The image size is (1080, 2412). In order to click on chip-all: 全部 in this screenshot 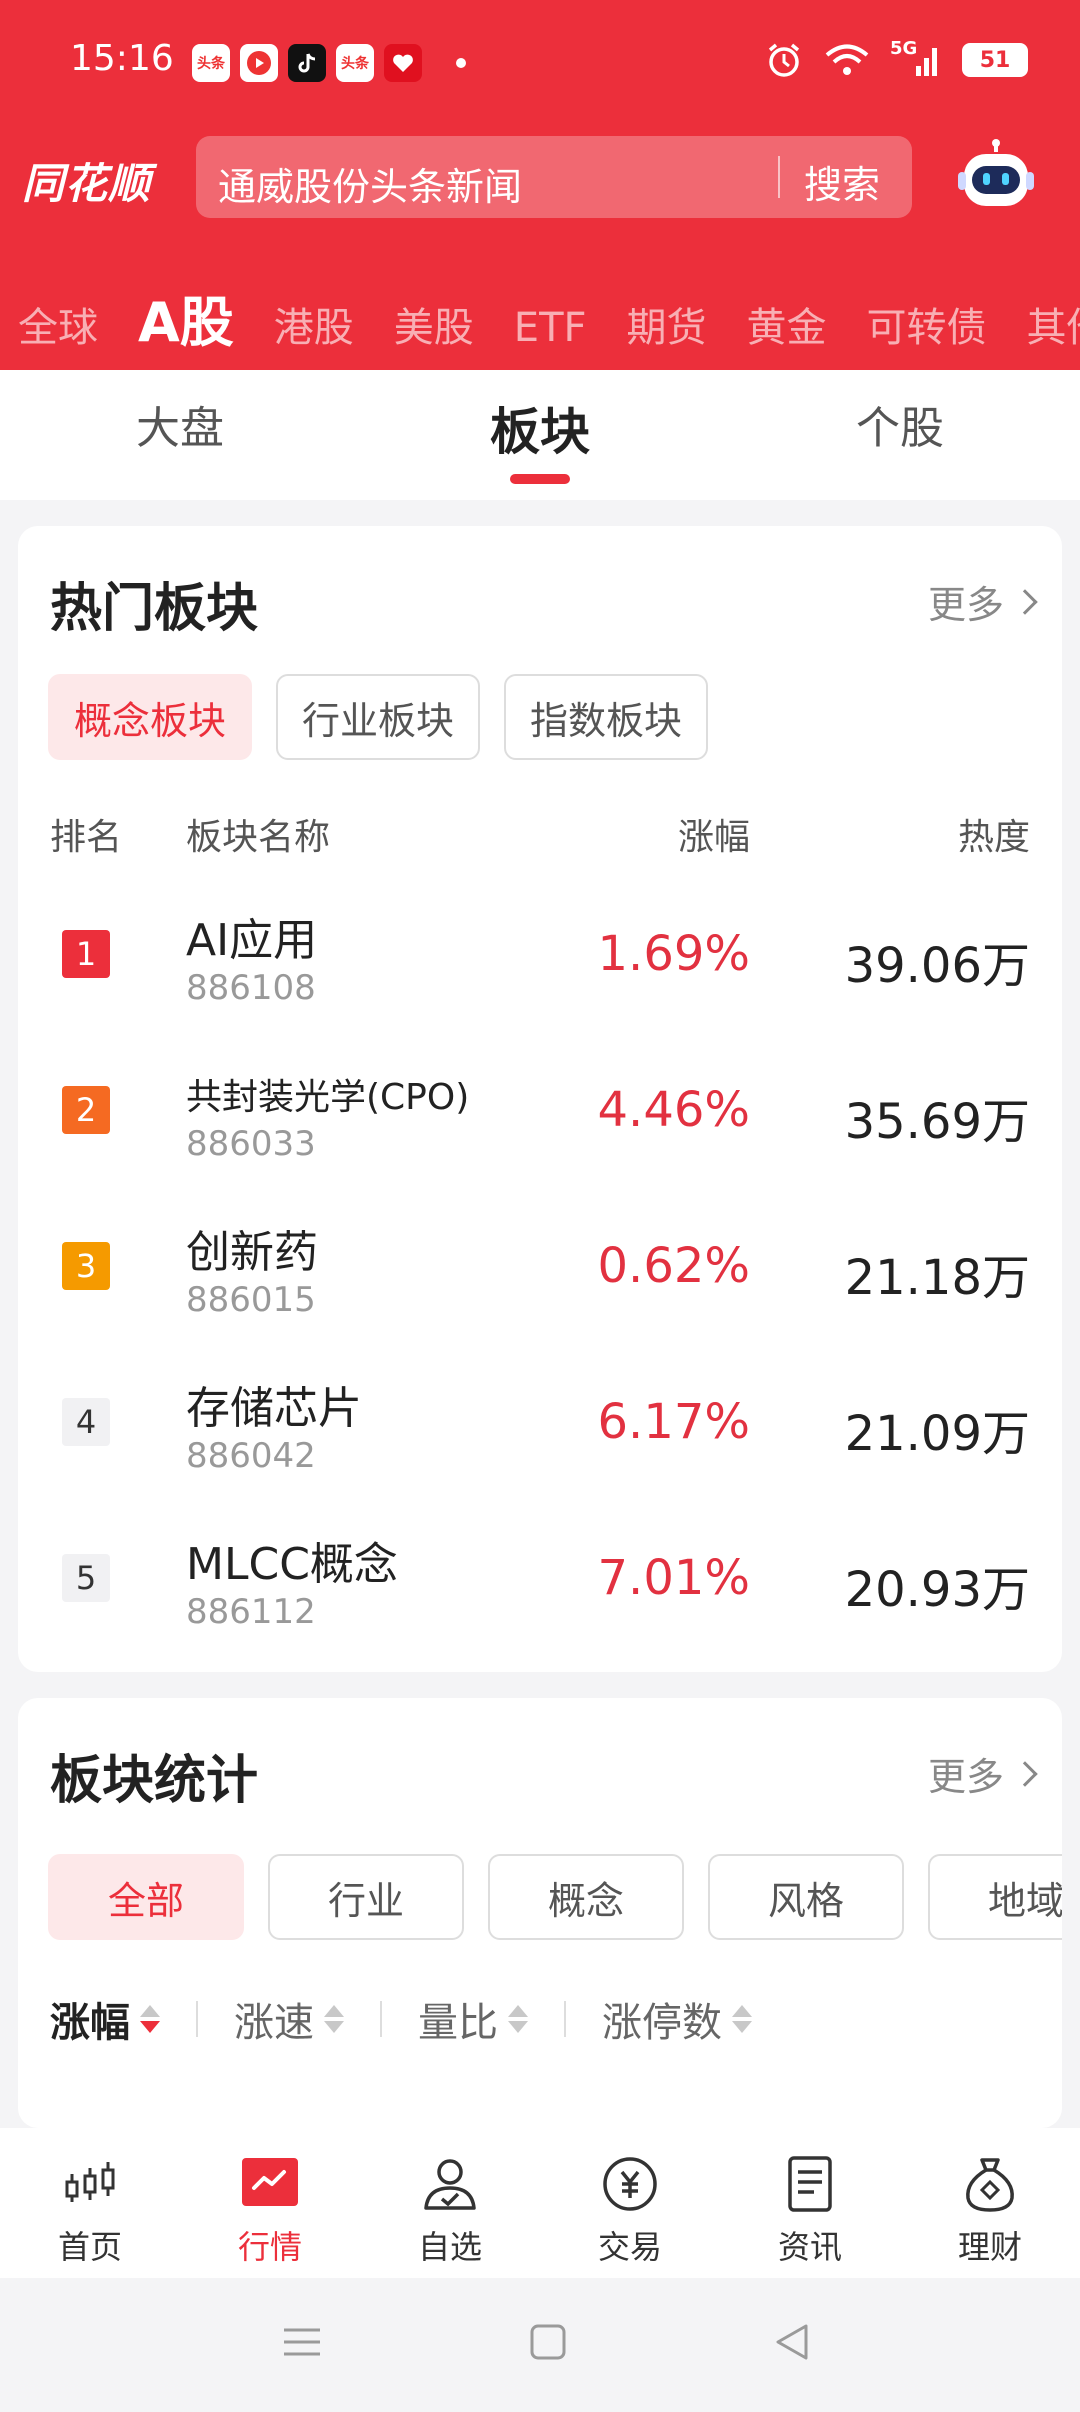, I will do `click(146, 1897)`.